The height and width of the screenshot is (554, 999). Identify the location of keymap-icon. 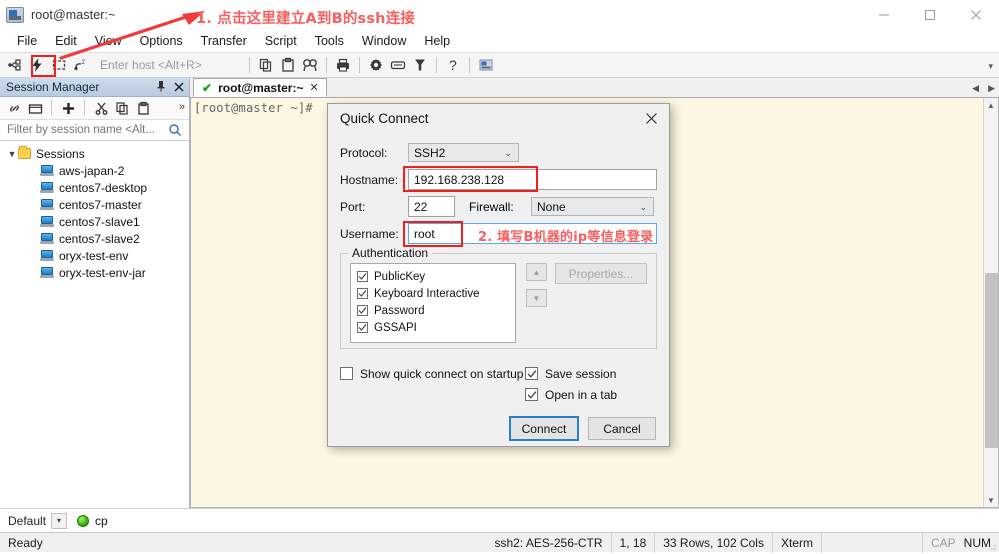
(398, 65).